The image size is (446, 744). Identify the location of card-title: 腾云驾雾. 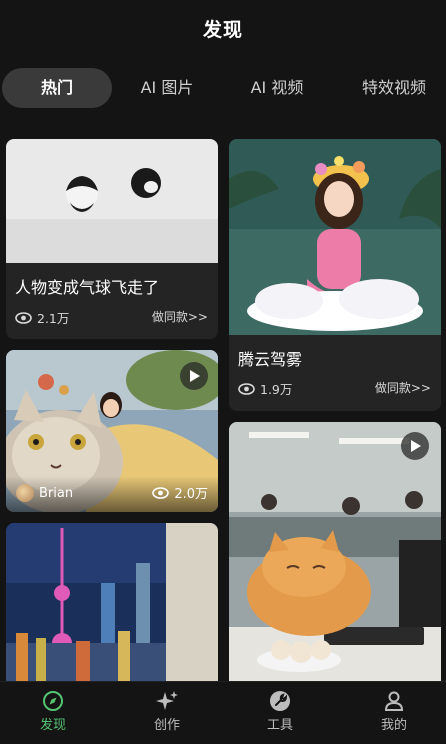
(270, 359).